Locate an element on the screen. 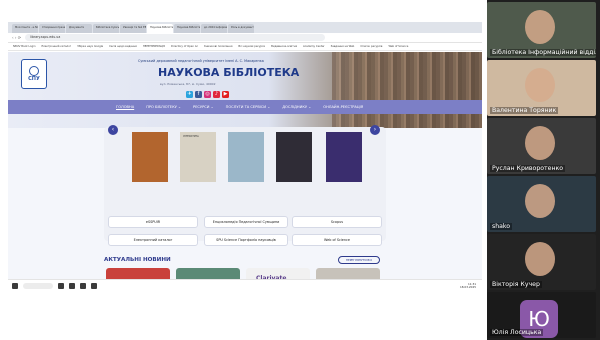  telegram-icon: ✈ is located at coordinates (189, 94).